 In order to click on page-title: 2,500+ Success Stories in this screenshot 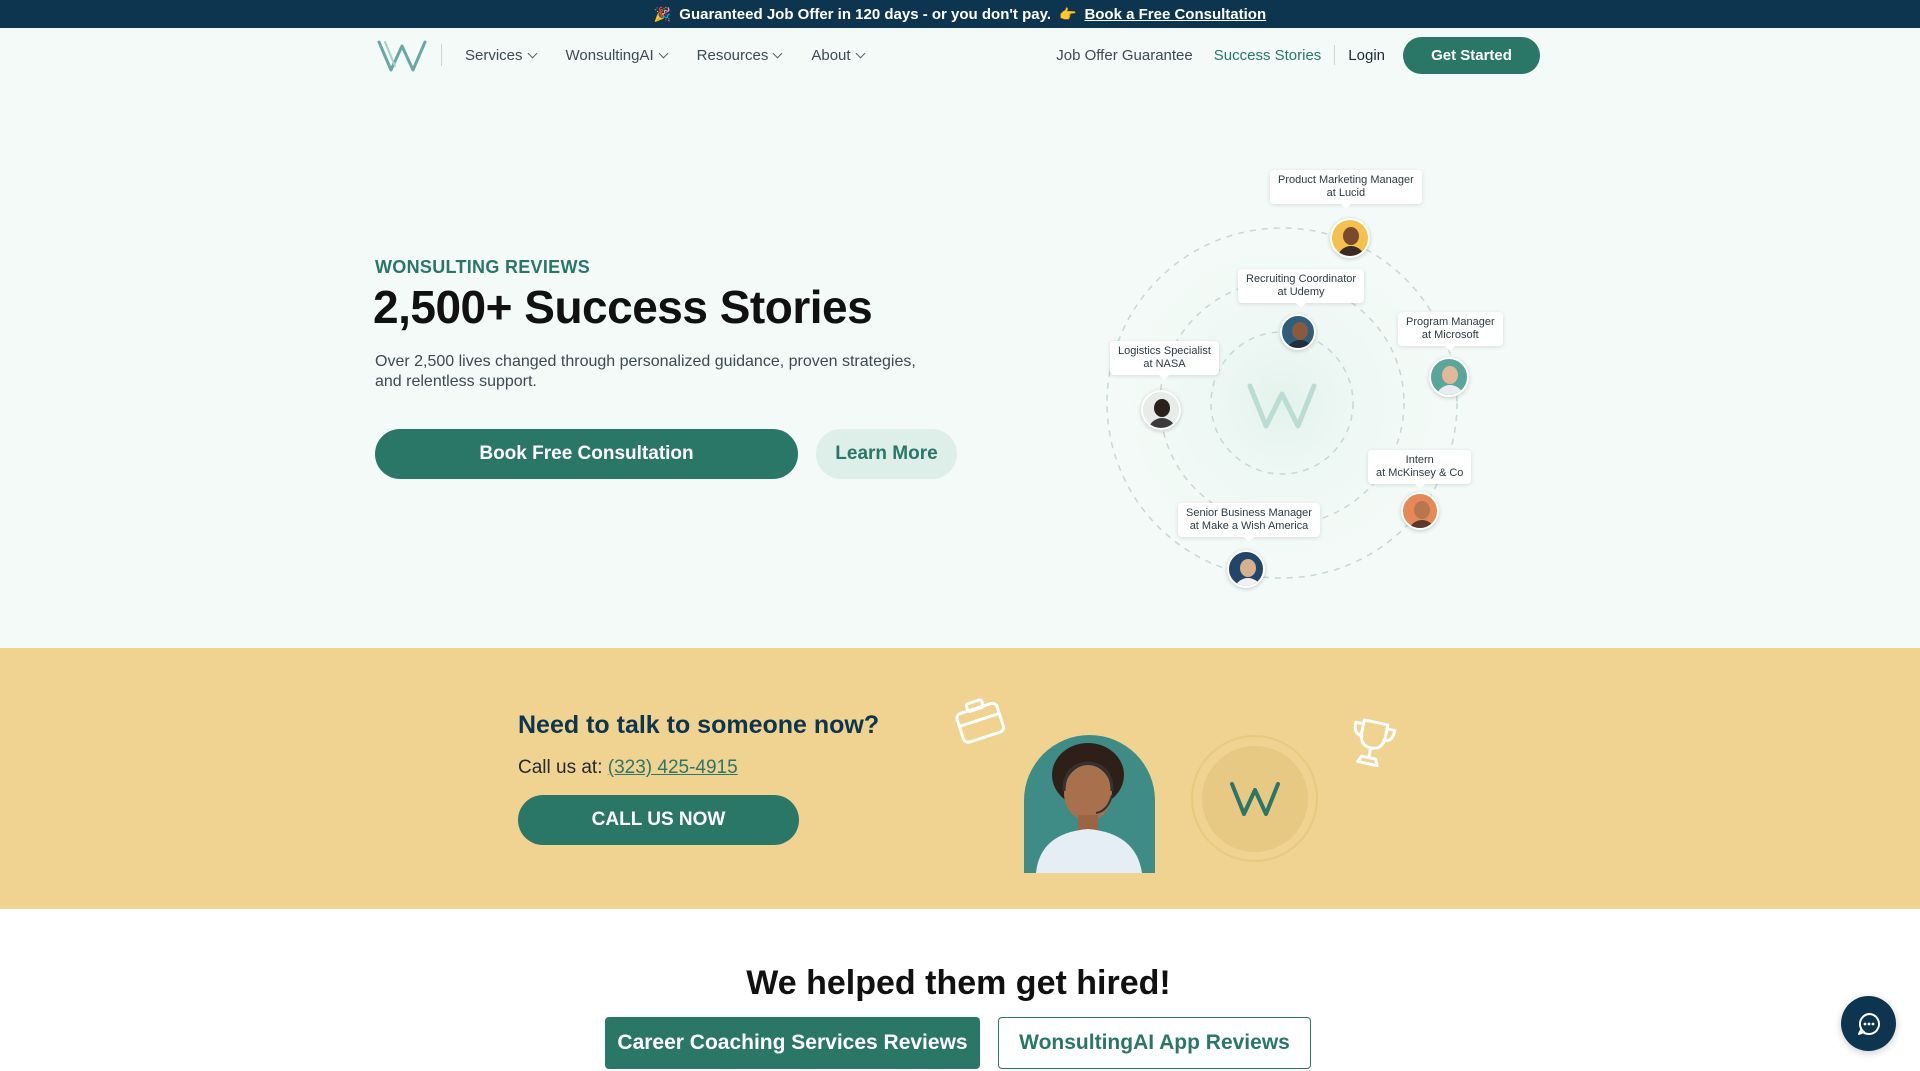, I will do `click(623, 307)`.